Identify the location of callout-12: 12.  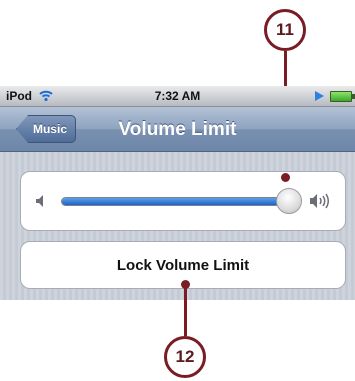
(185, 357).